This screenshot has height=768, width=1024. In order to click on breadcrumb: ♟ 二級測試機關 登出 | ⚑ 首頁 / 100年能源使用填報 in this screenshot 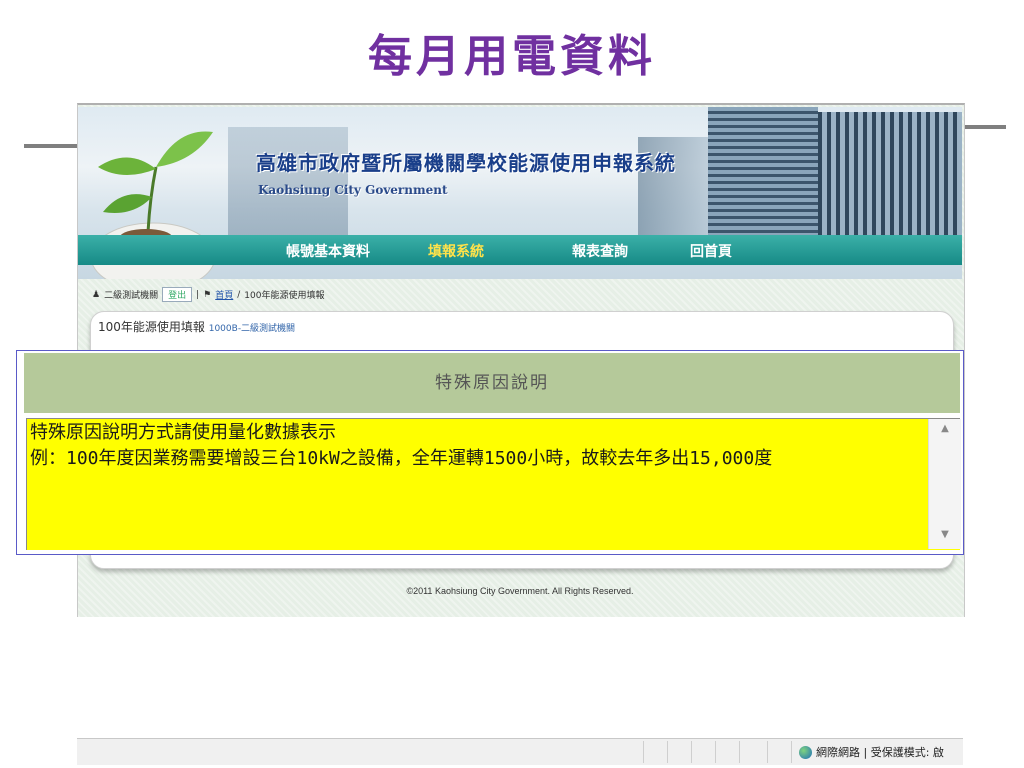, I will do `click(208, 294)`.